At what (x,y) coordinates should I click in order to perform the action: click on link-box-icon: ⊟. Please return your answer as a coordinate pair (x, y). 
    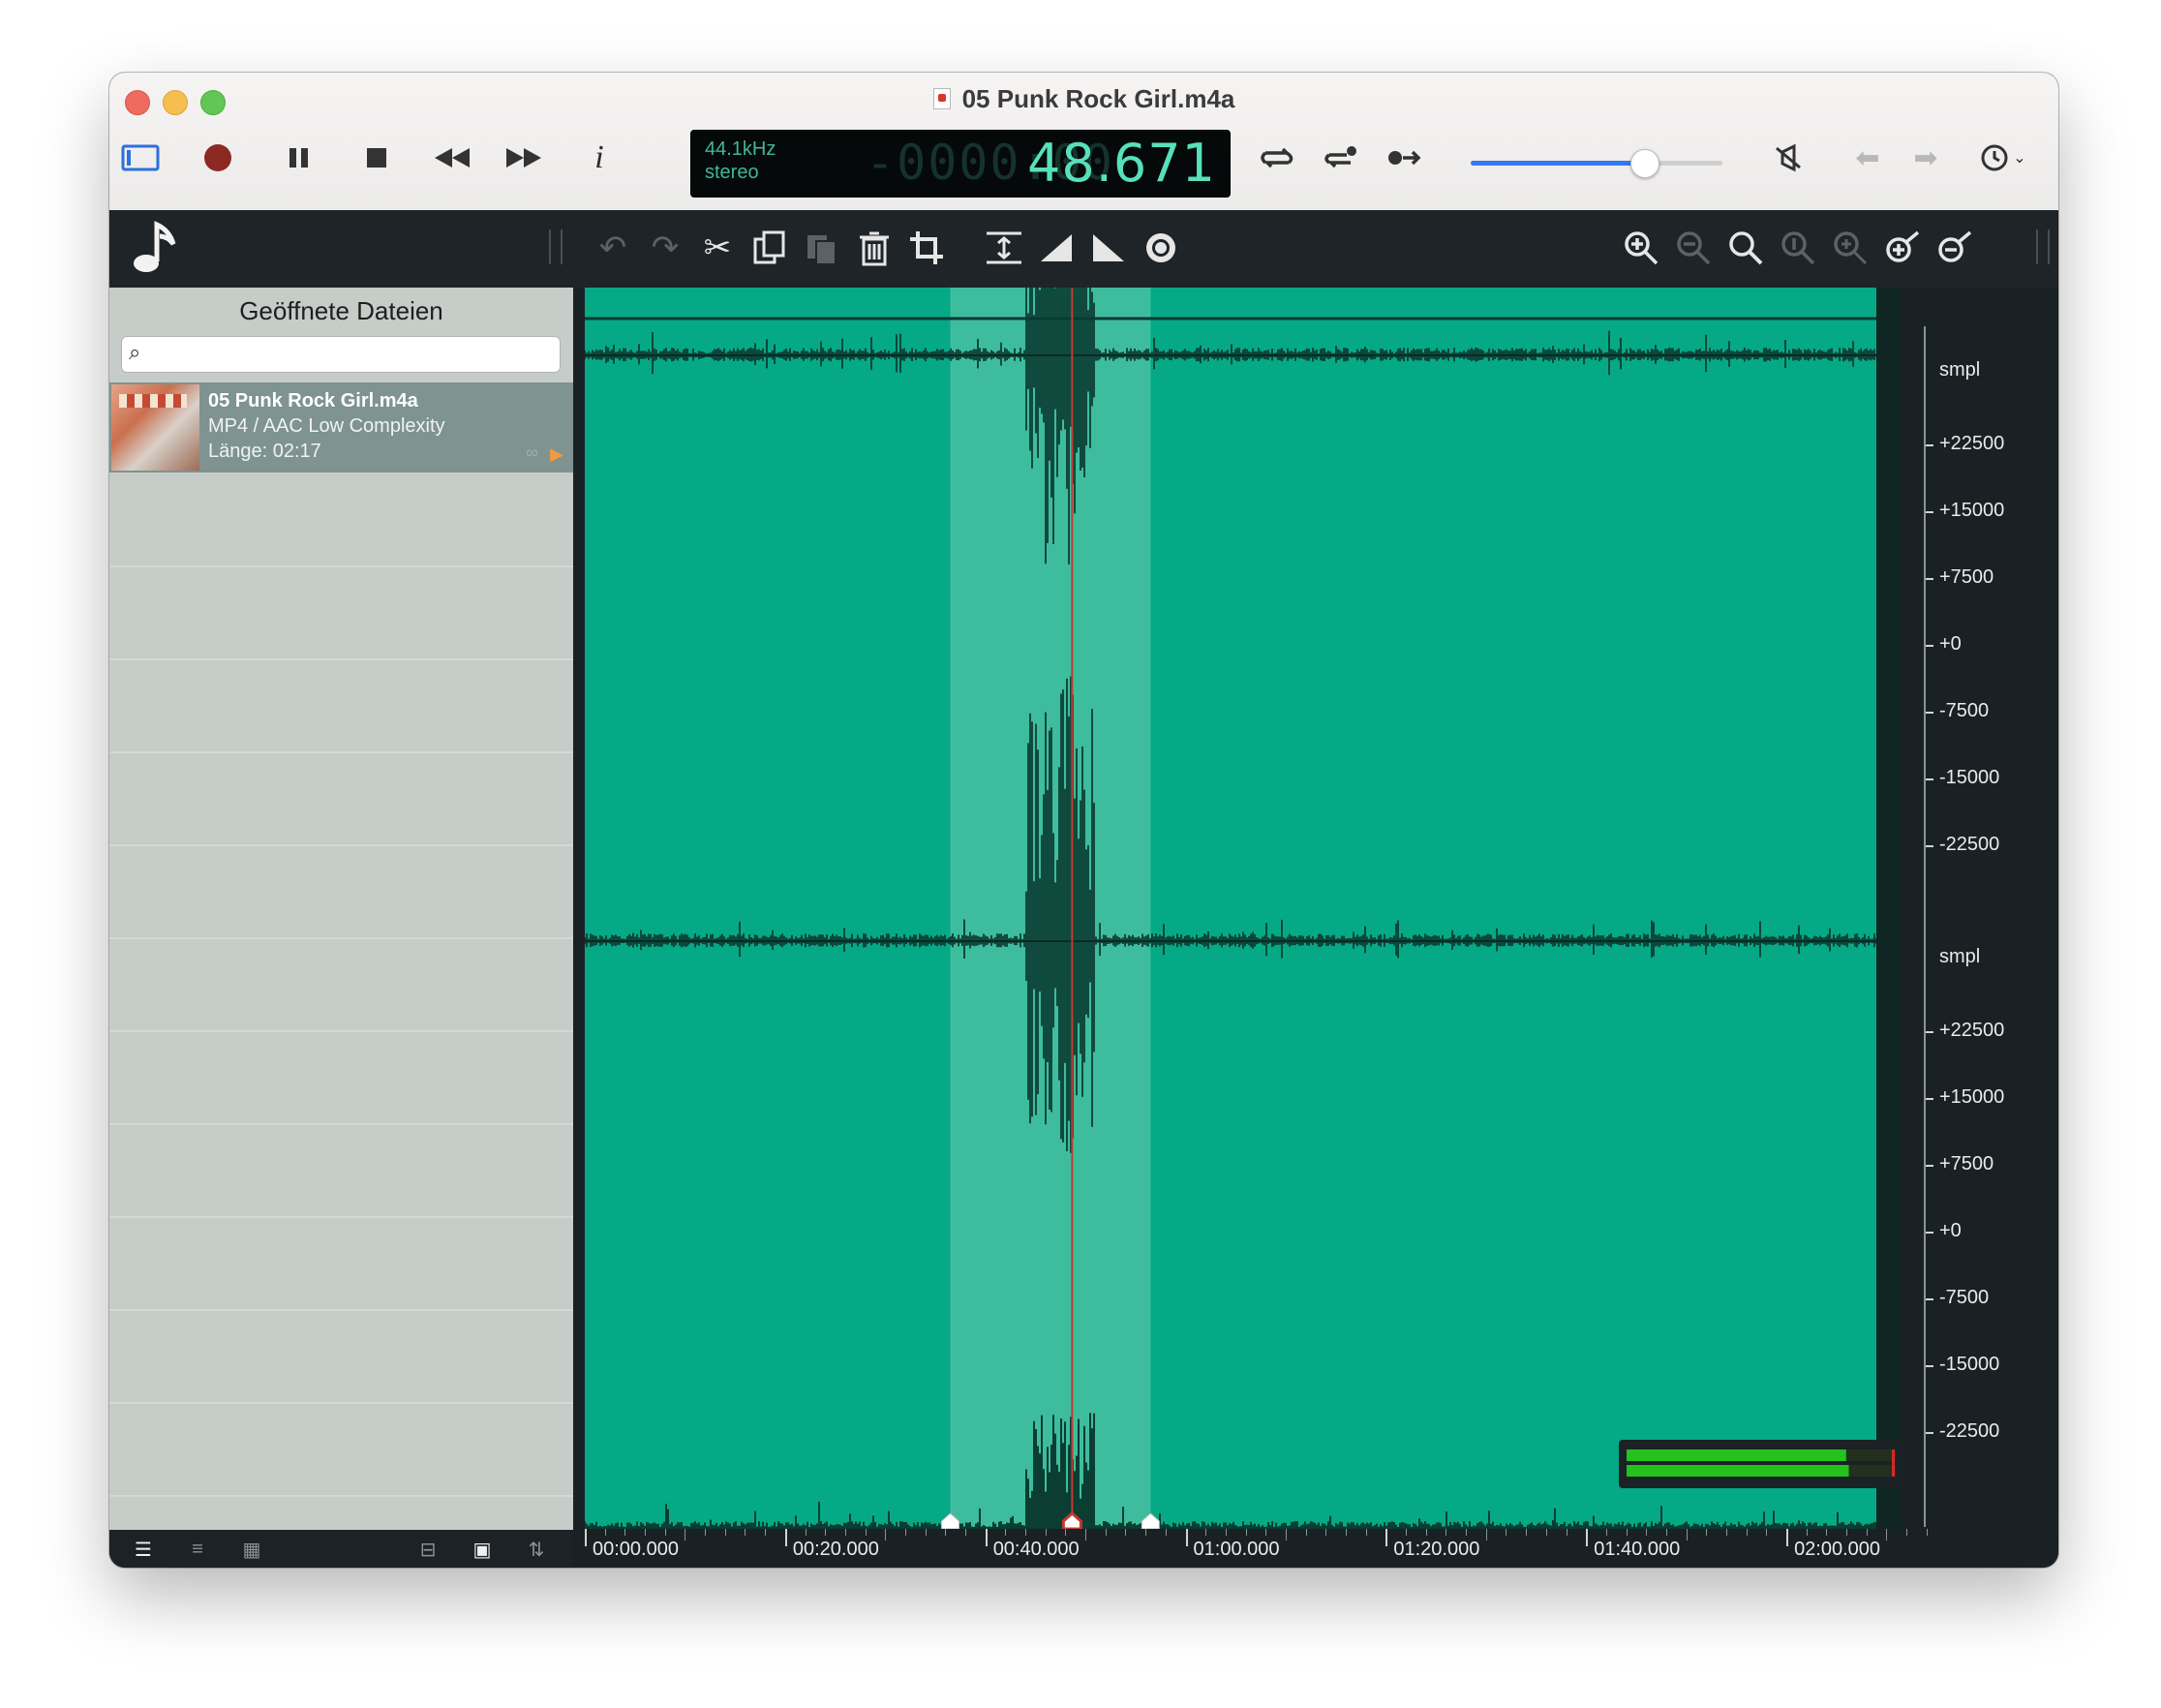
    Looking at the image, I should click on (428, 1550).